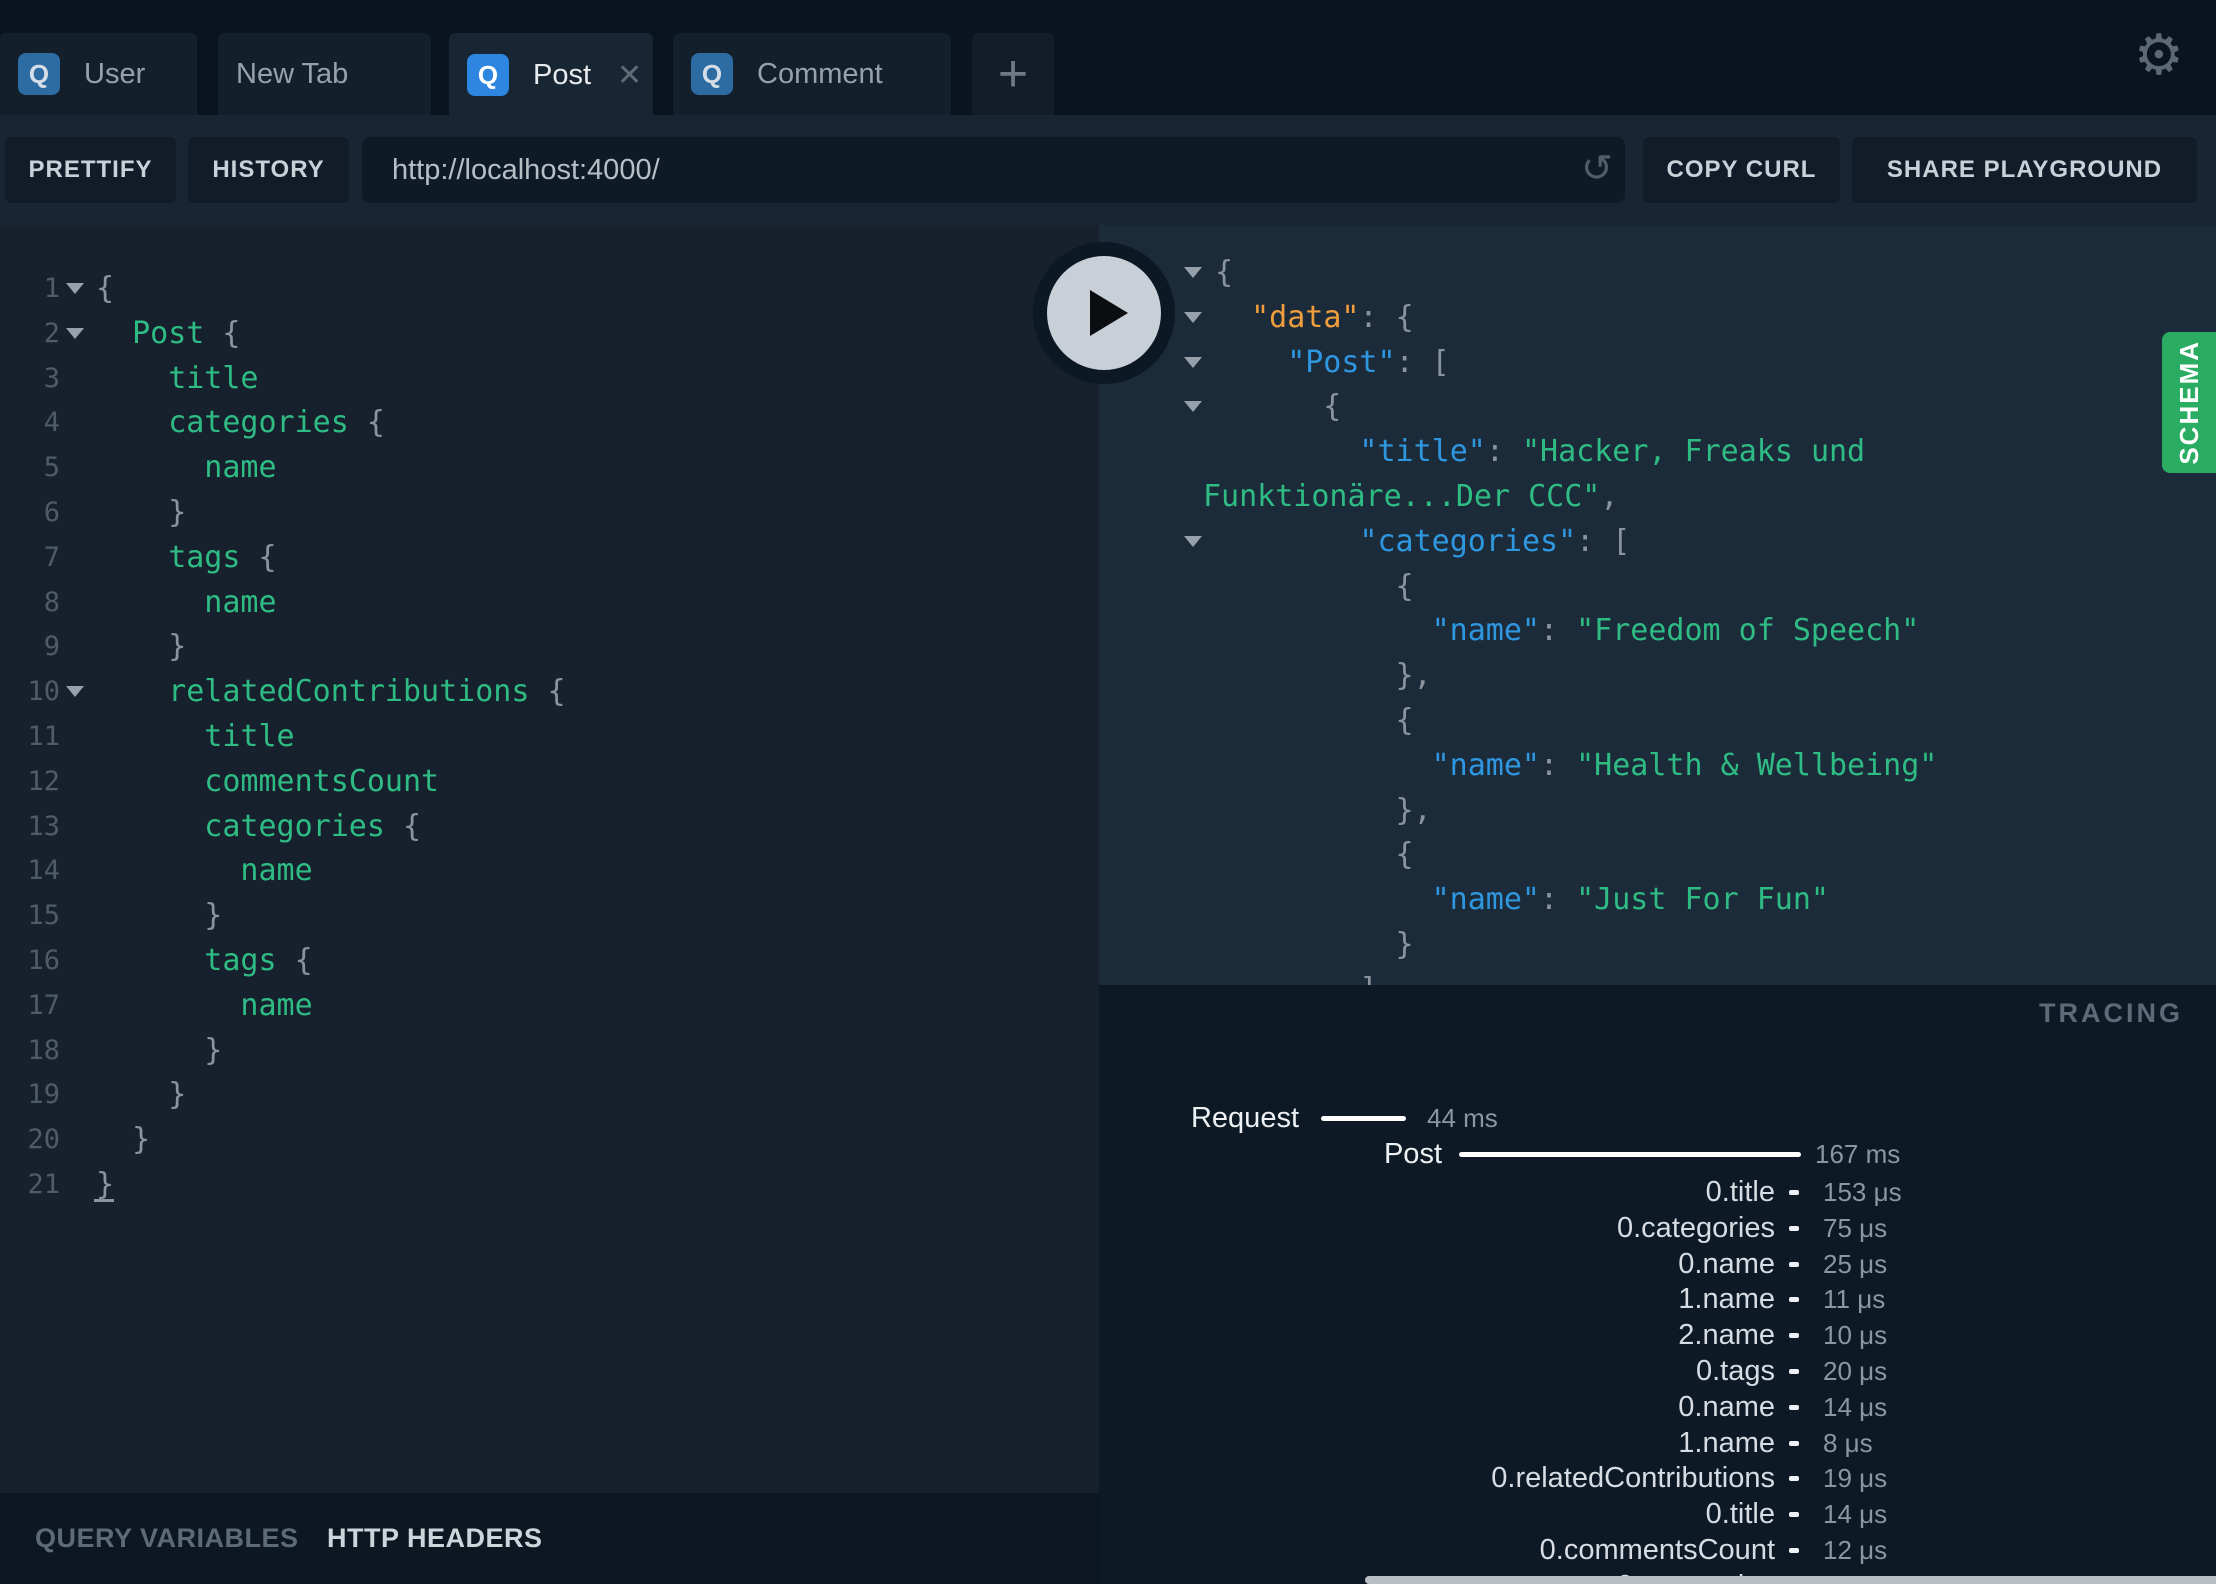 This screenshot has height=1584, width=2216. Describe the element at coordinates (1657, 1299) in the screenshot. I see `tracing-field-row: 1.name 11 μs` at that location.